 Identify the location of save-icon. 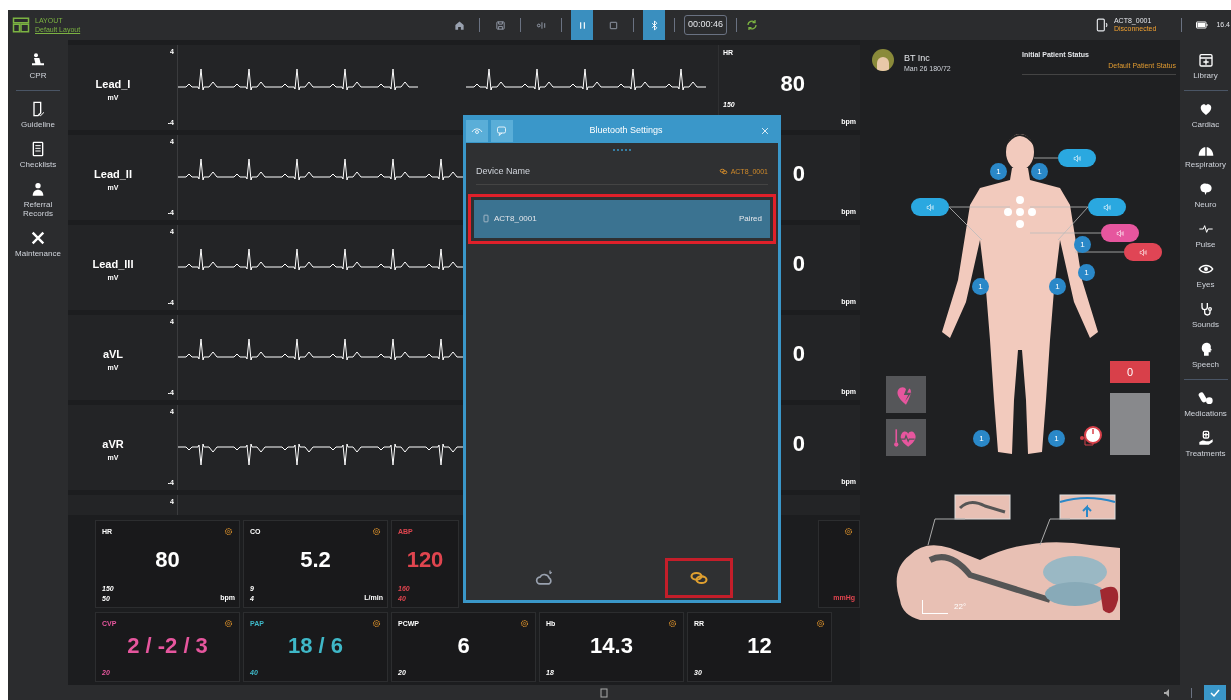
(500, 25).